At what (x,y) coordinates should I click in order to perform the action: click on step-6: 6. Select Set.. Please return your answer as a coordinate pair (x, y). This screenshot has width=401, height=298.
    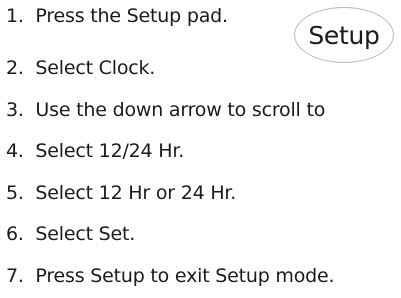
    Looking at the image, I should click on (70, 234).